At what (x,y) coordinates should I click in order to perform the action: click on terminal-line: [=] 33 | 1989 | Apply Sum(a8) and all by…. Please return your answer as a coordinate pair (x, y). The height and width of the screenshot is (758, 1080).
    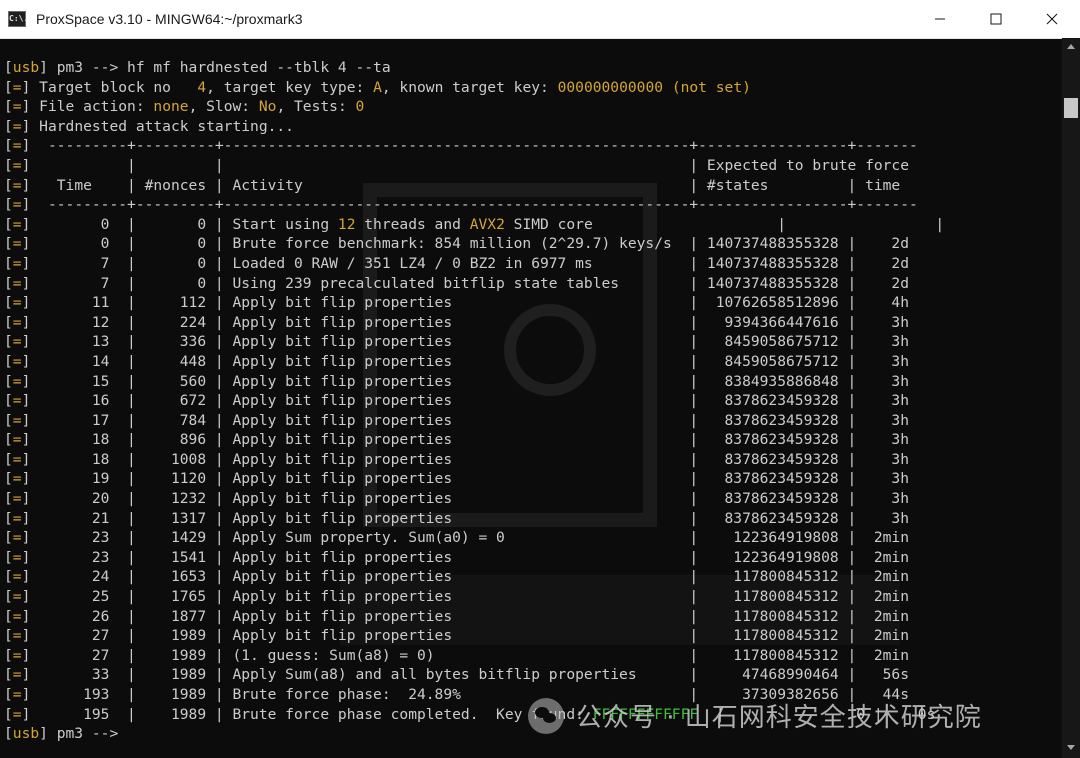
    Looking at the image, I should click on (529, 675).